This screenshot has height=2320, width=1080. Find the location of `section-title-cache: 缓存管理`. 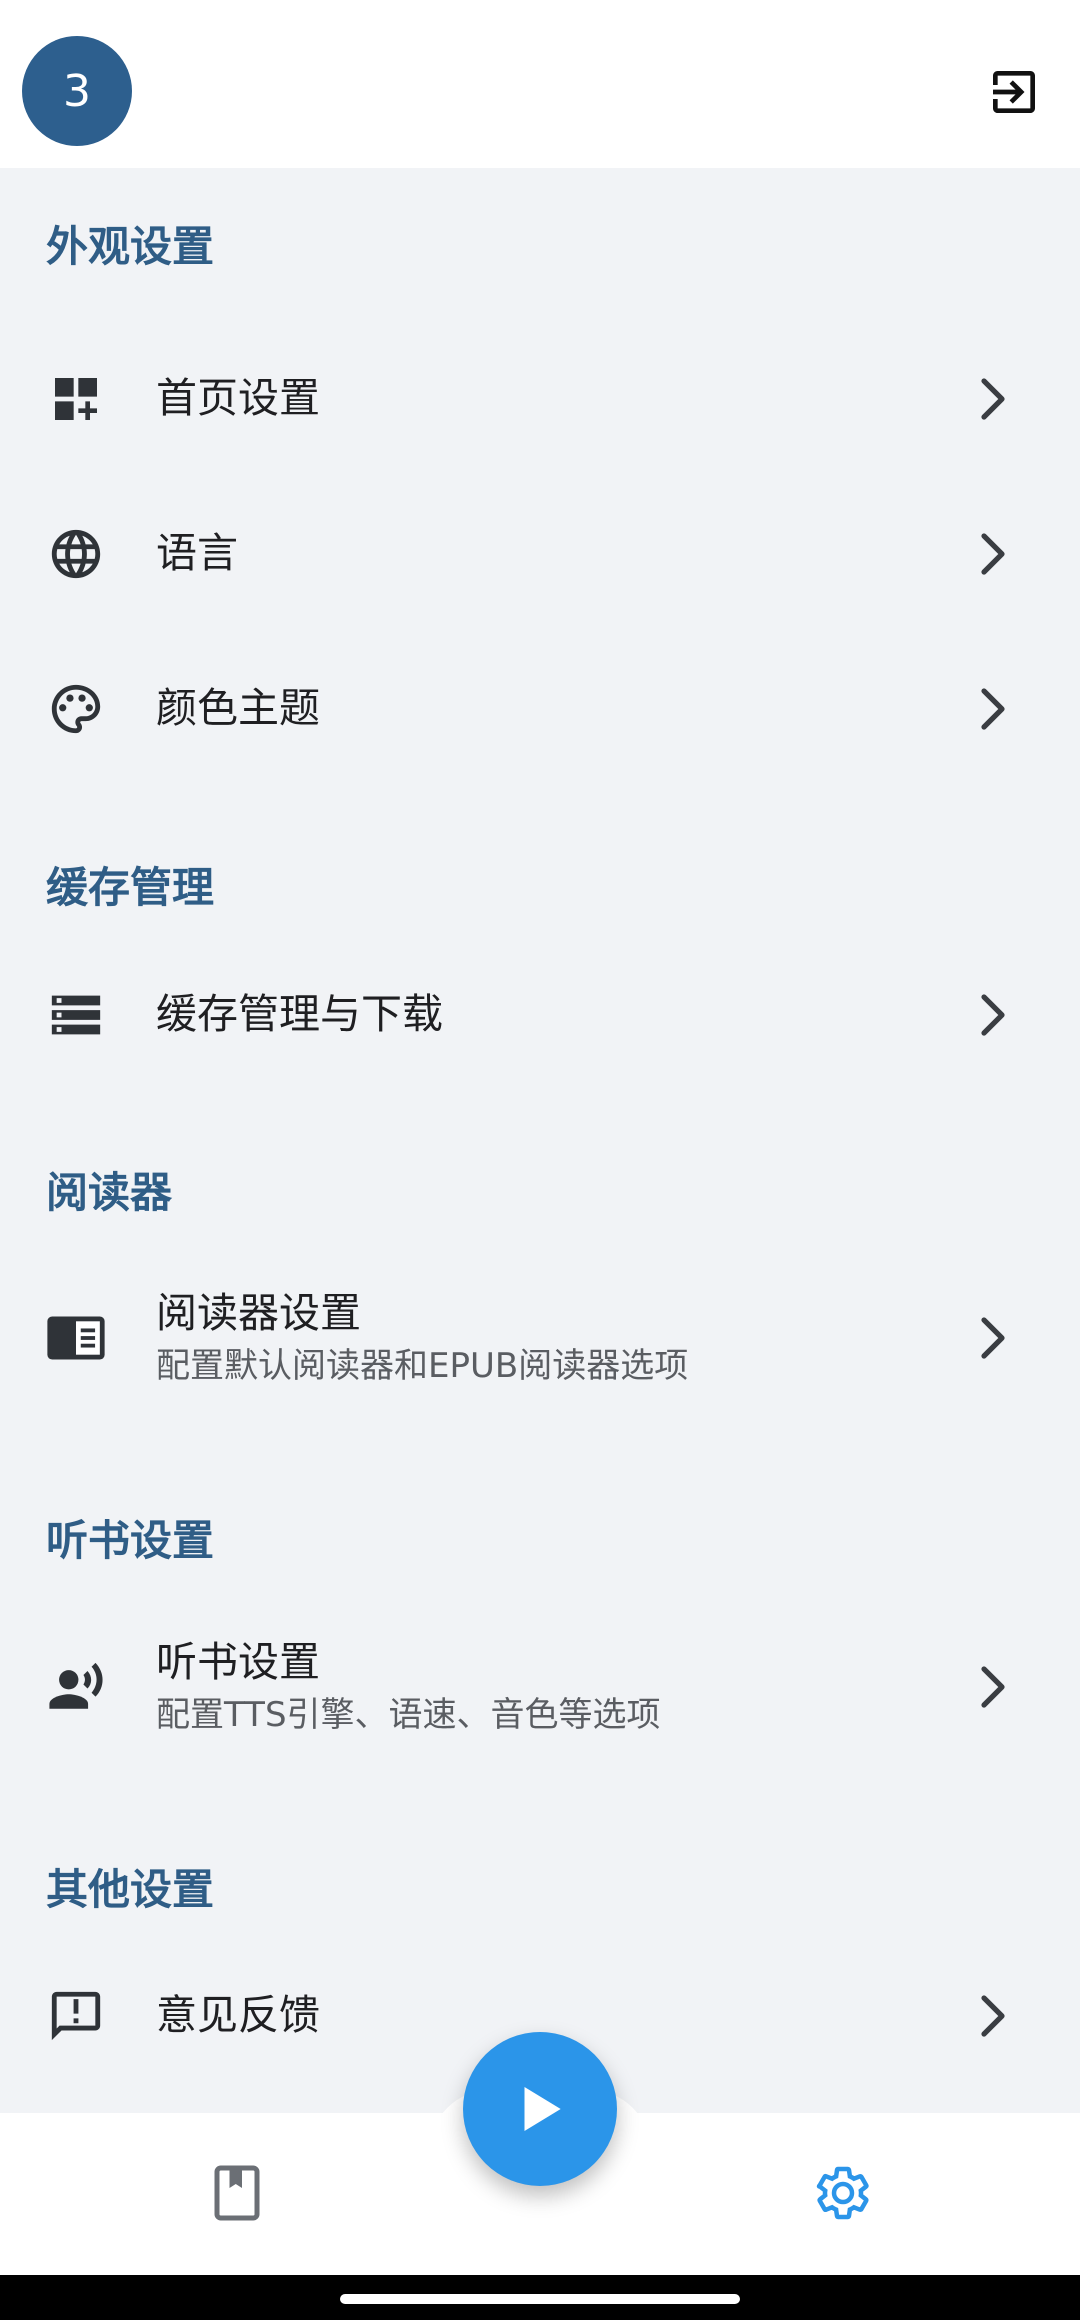

section-title-cache: 缓存管理 is located at coordinates (130, 887).